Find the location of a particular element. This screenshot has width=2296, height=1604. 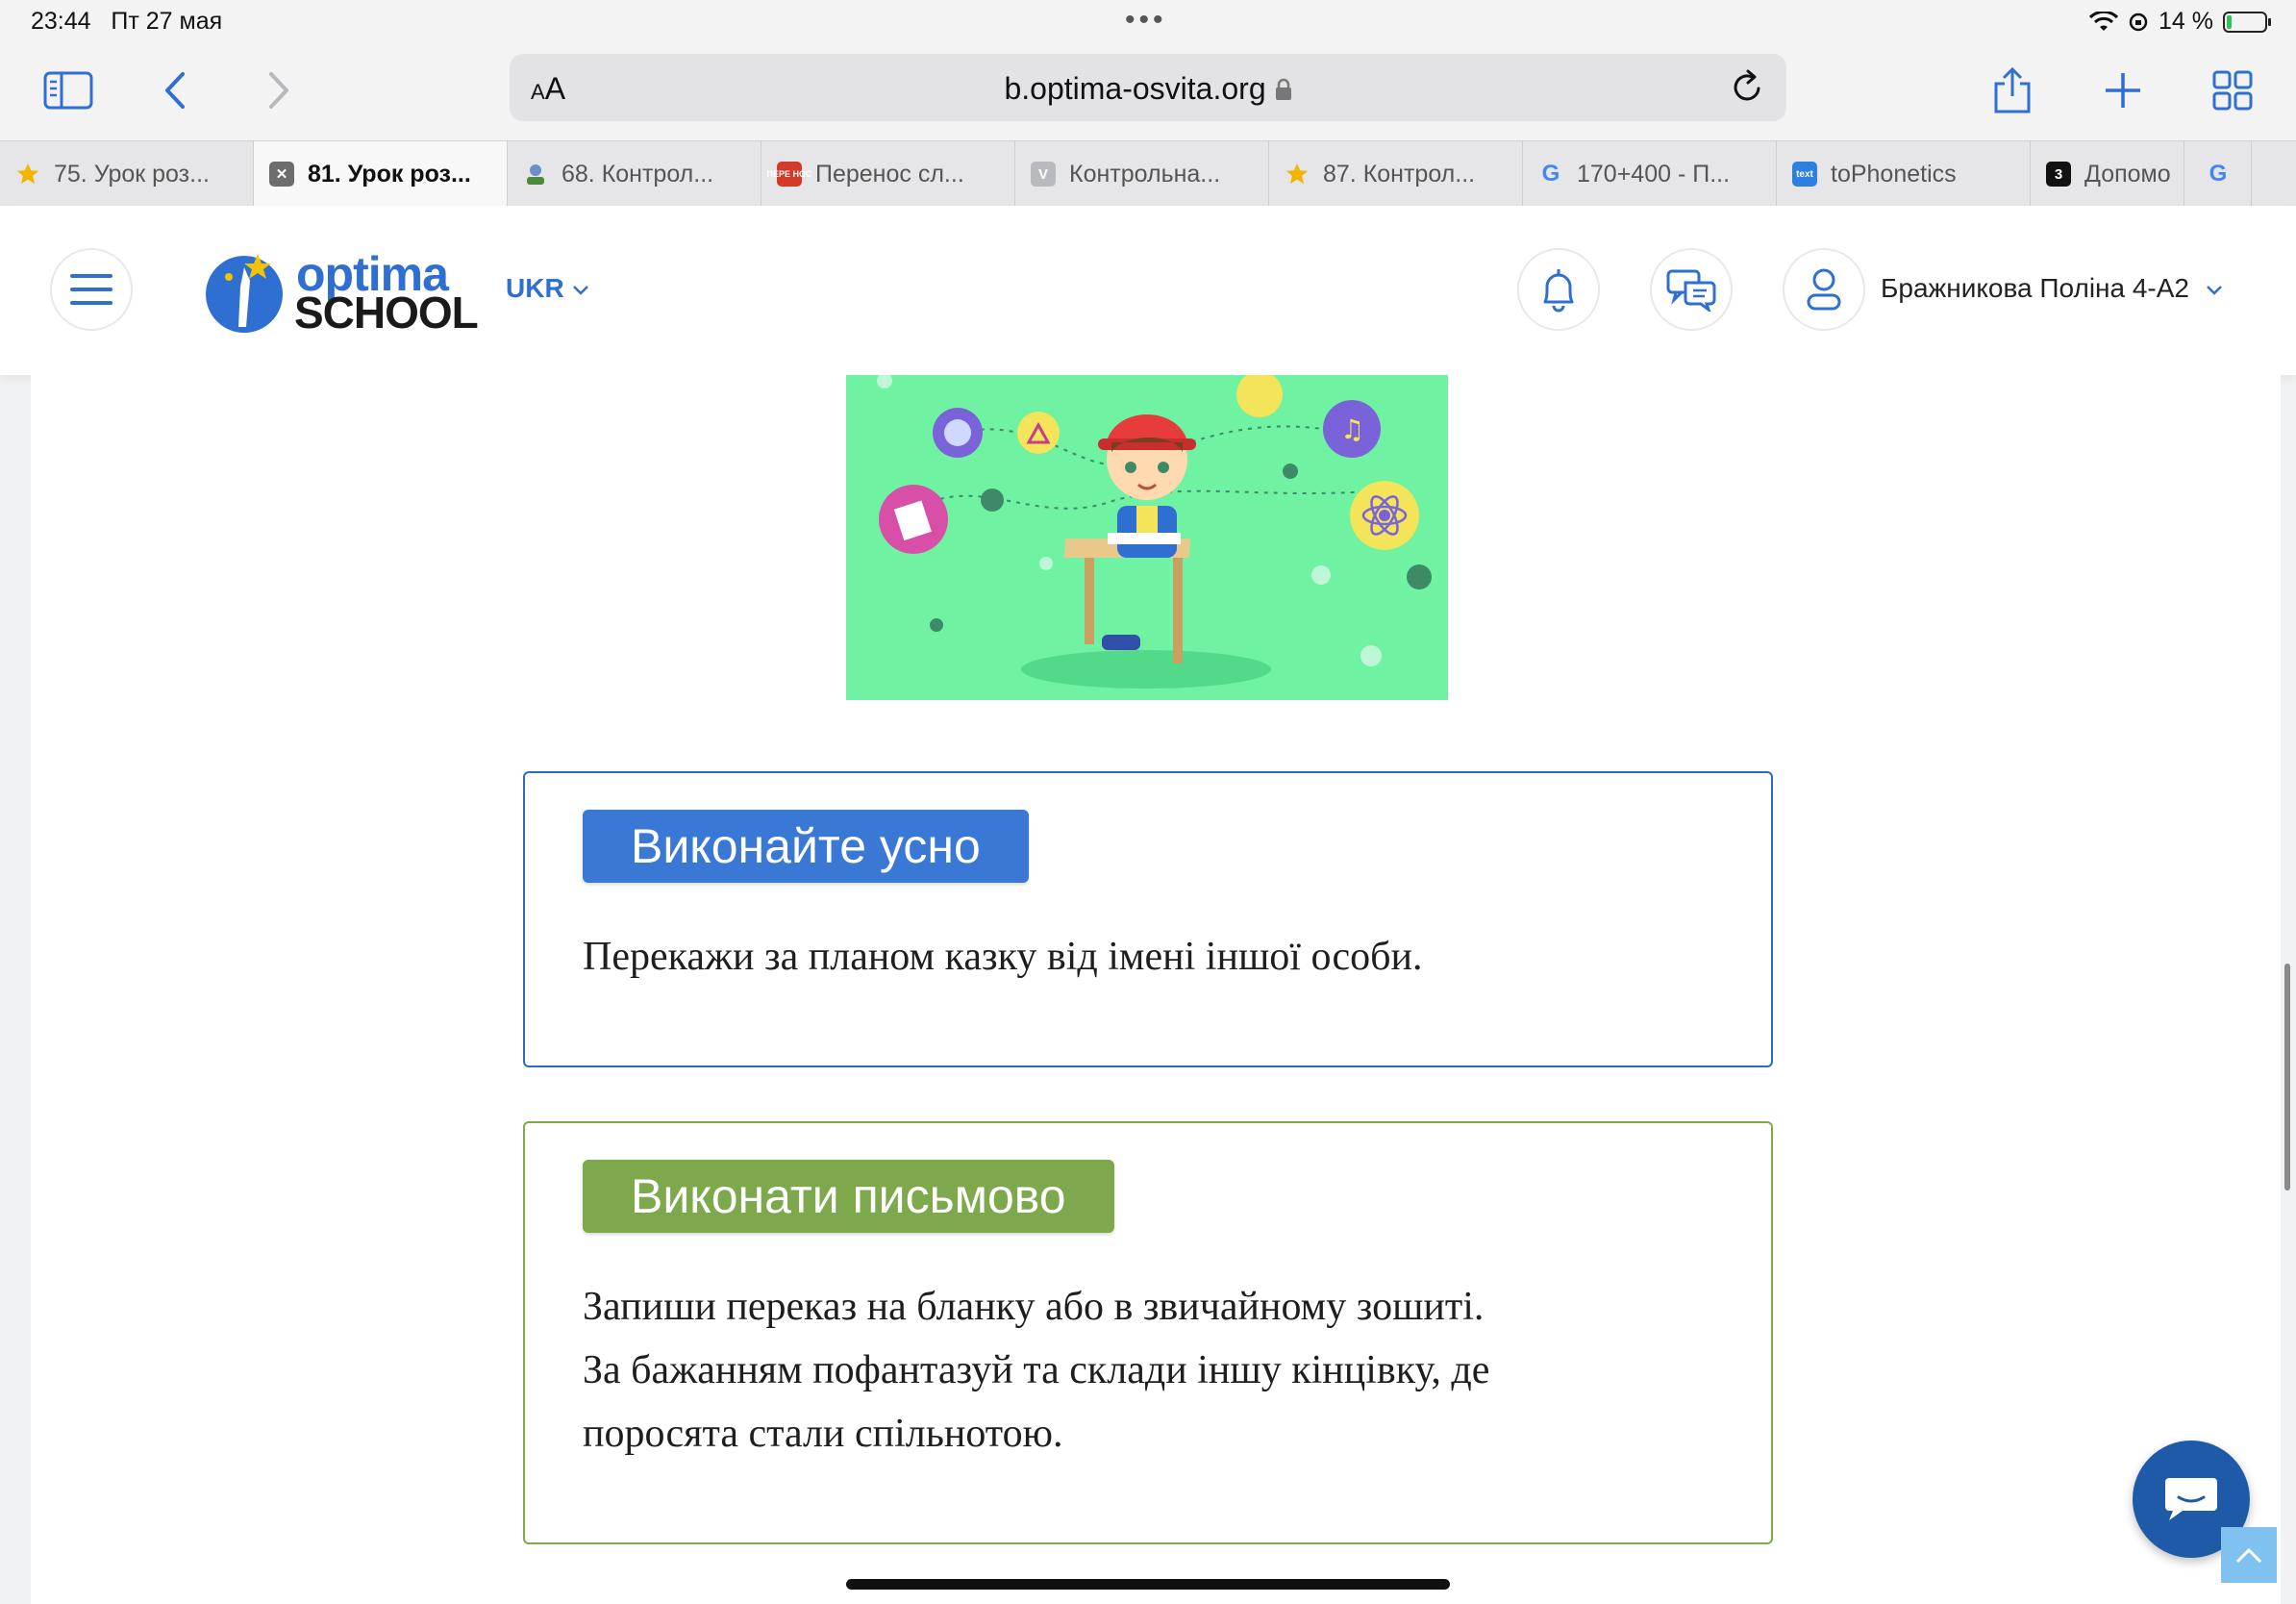

share-button is located at coordinates (2012, 90).